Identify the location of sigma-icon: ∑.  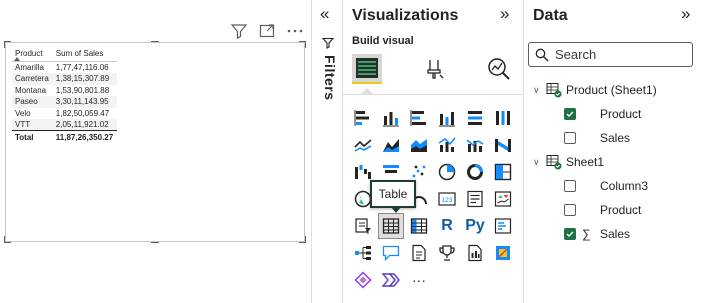
(586, 234).